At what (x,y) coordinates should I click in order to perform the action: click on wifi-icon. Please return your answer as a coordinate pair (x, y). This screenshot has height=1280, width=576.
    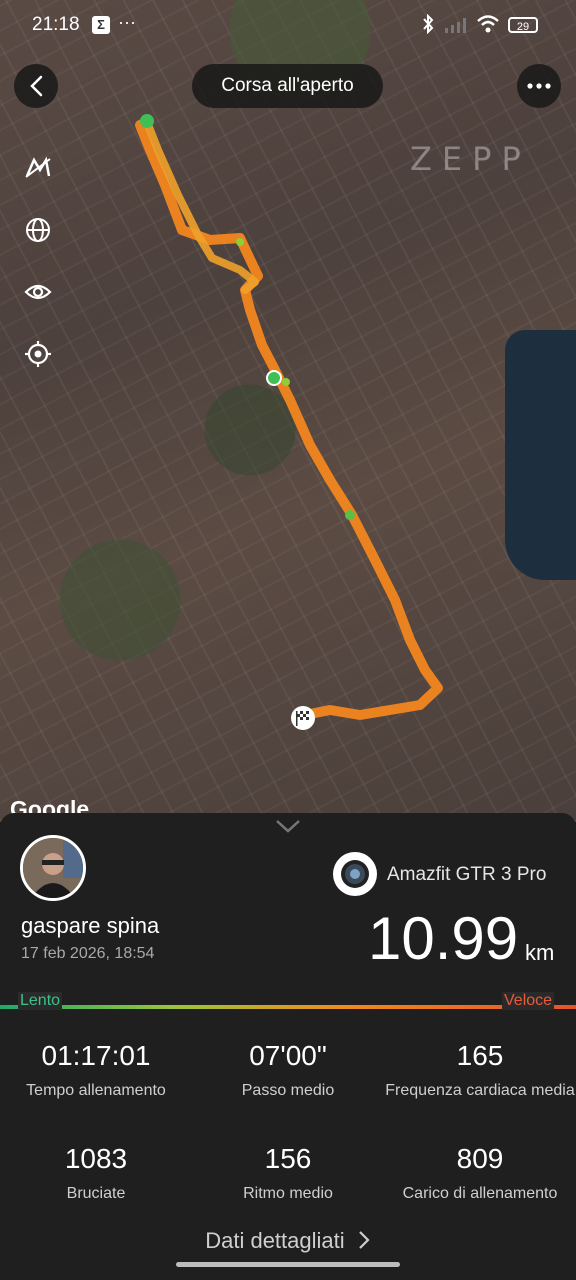
    Looking at the image, I should click on (488, 24).